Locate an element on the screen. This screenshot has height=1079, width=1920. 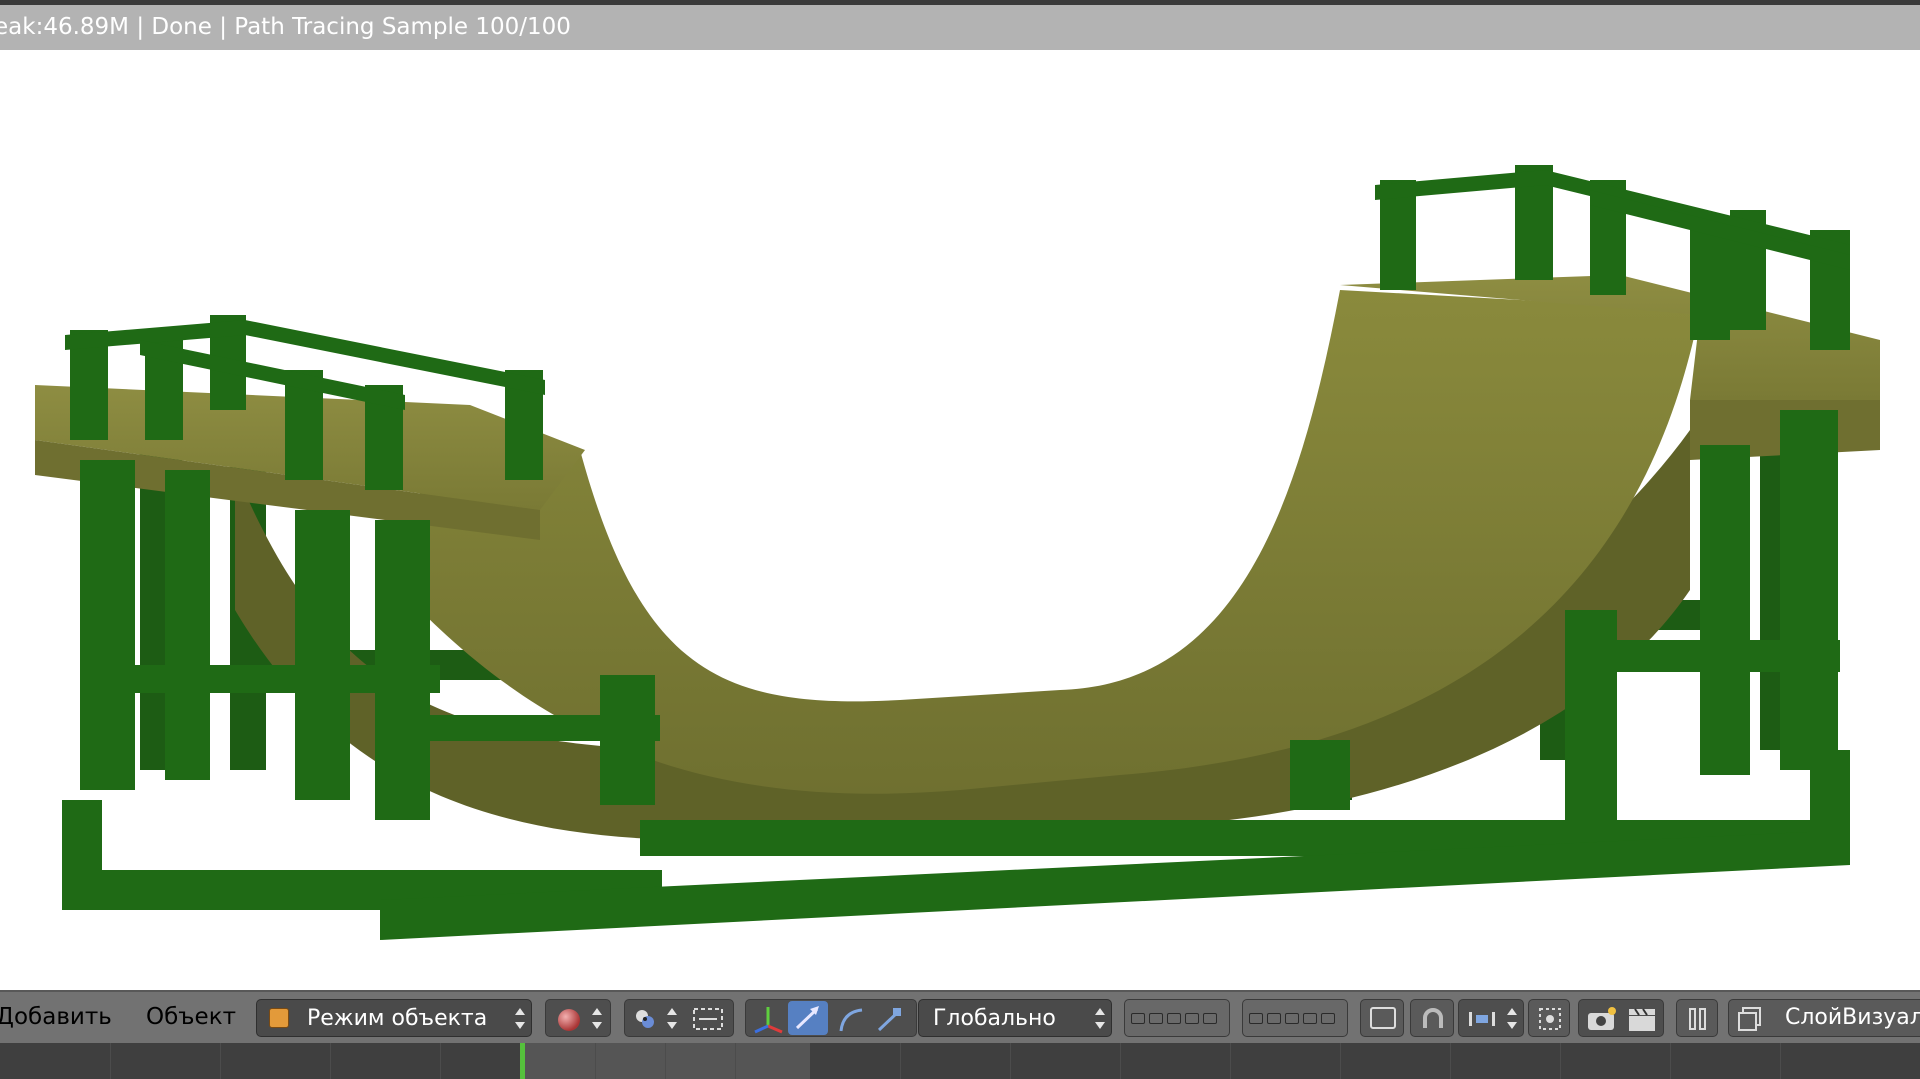
pause-button is located at coordinates (1697, 1018).